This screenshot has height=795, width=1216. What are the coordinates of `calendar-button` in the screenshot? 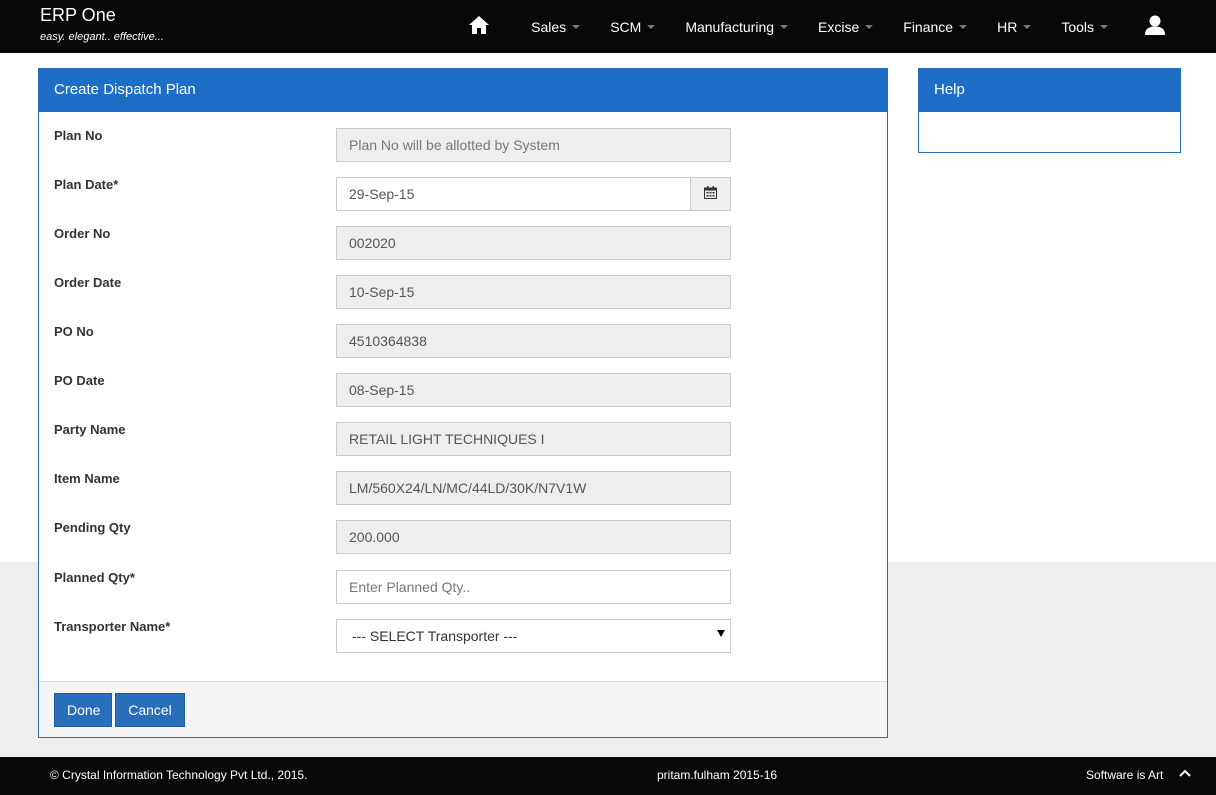 It's located at (710, 194).